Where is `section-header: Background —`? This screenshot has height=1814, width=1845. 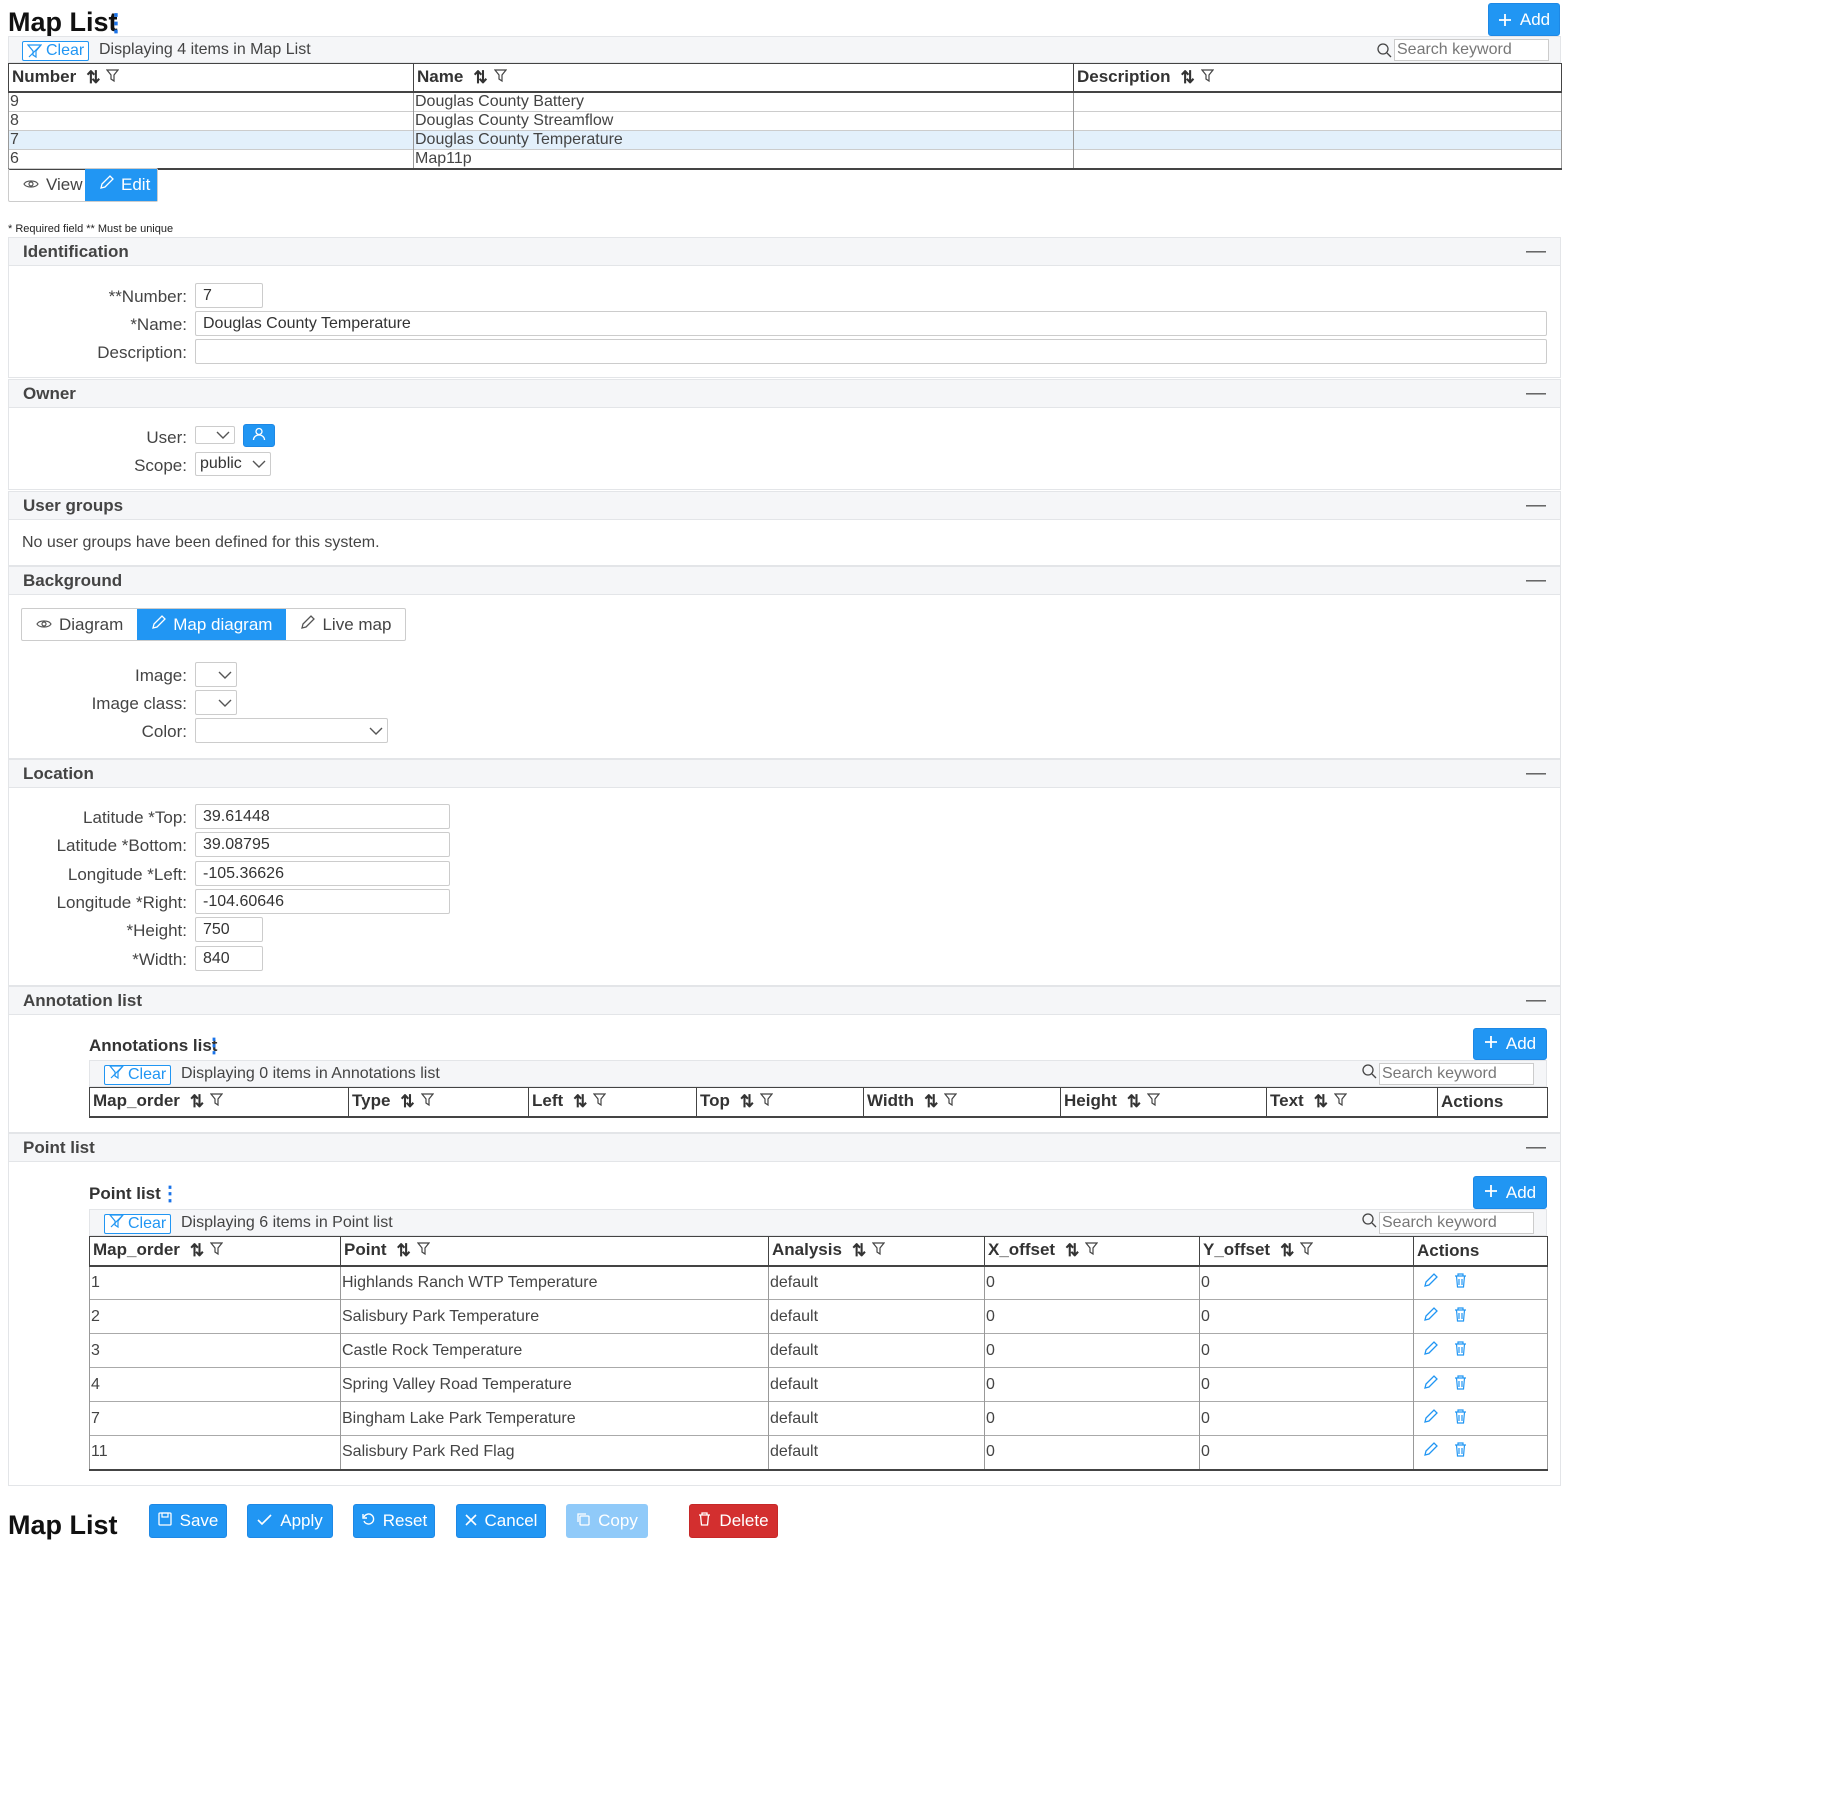
section-header: Background — is located at coordinates (784, 581).